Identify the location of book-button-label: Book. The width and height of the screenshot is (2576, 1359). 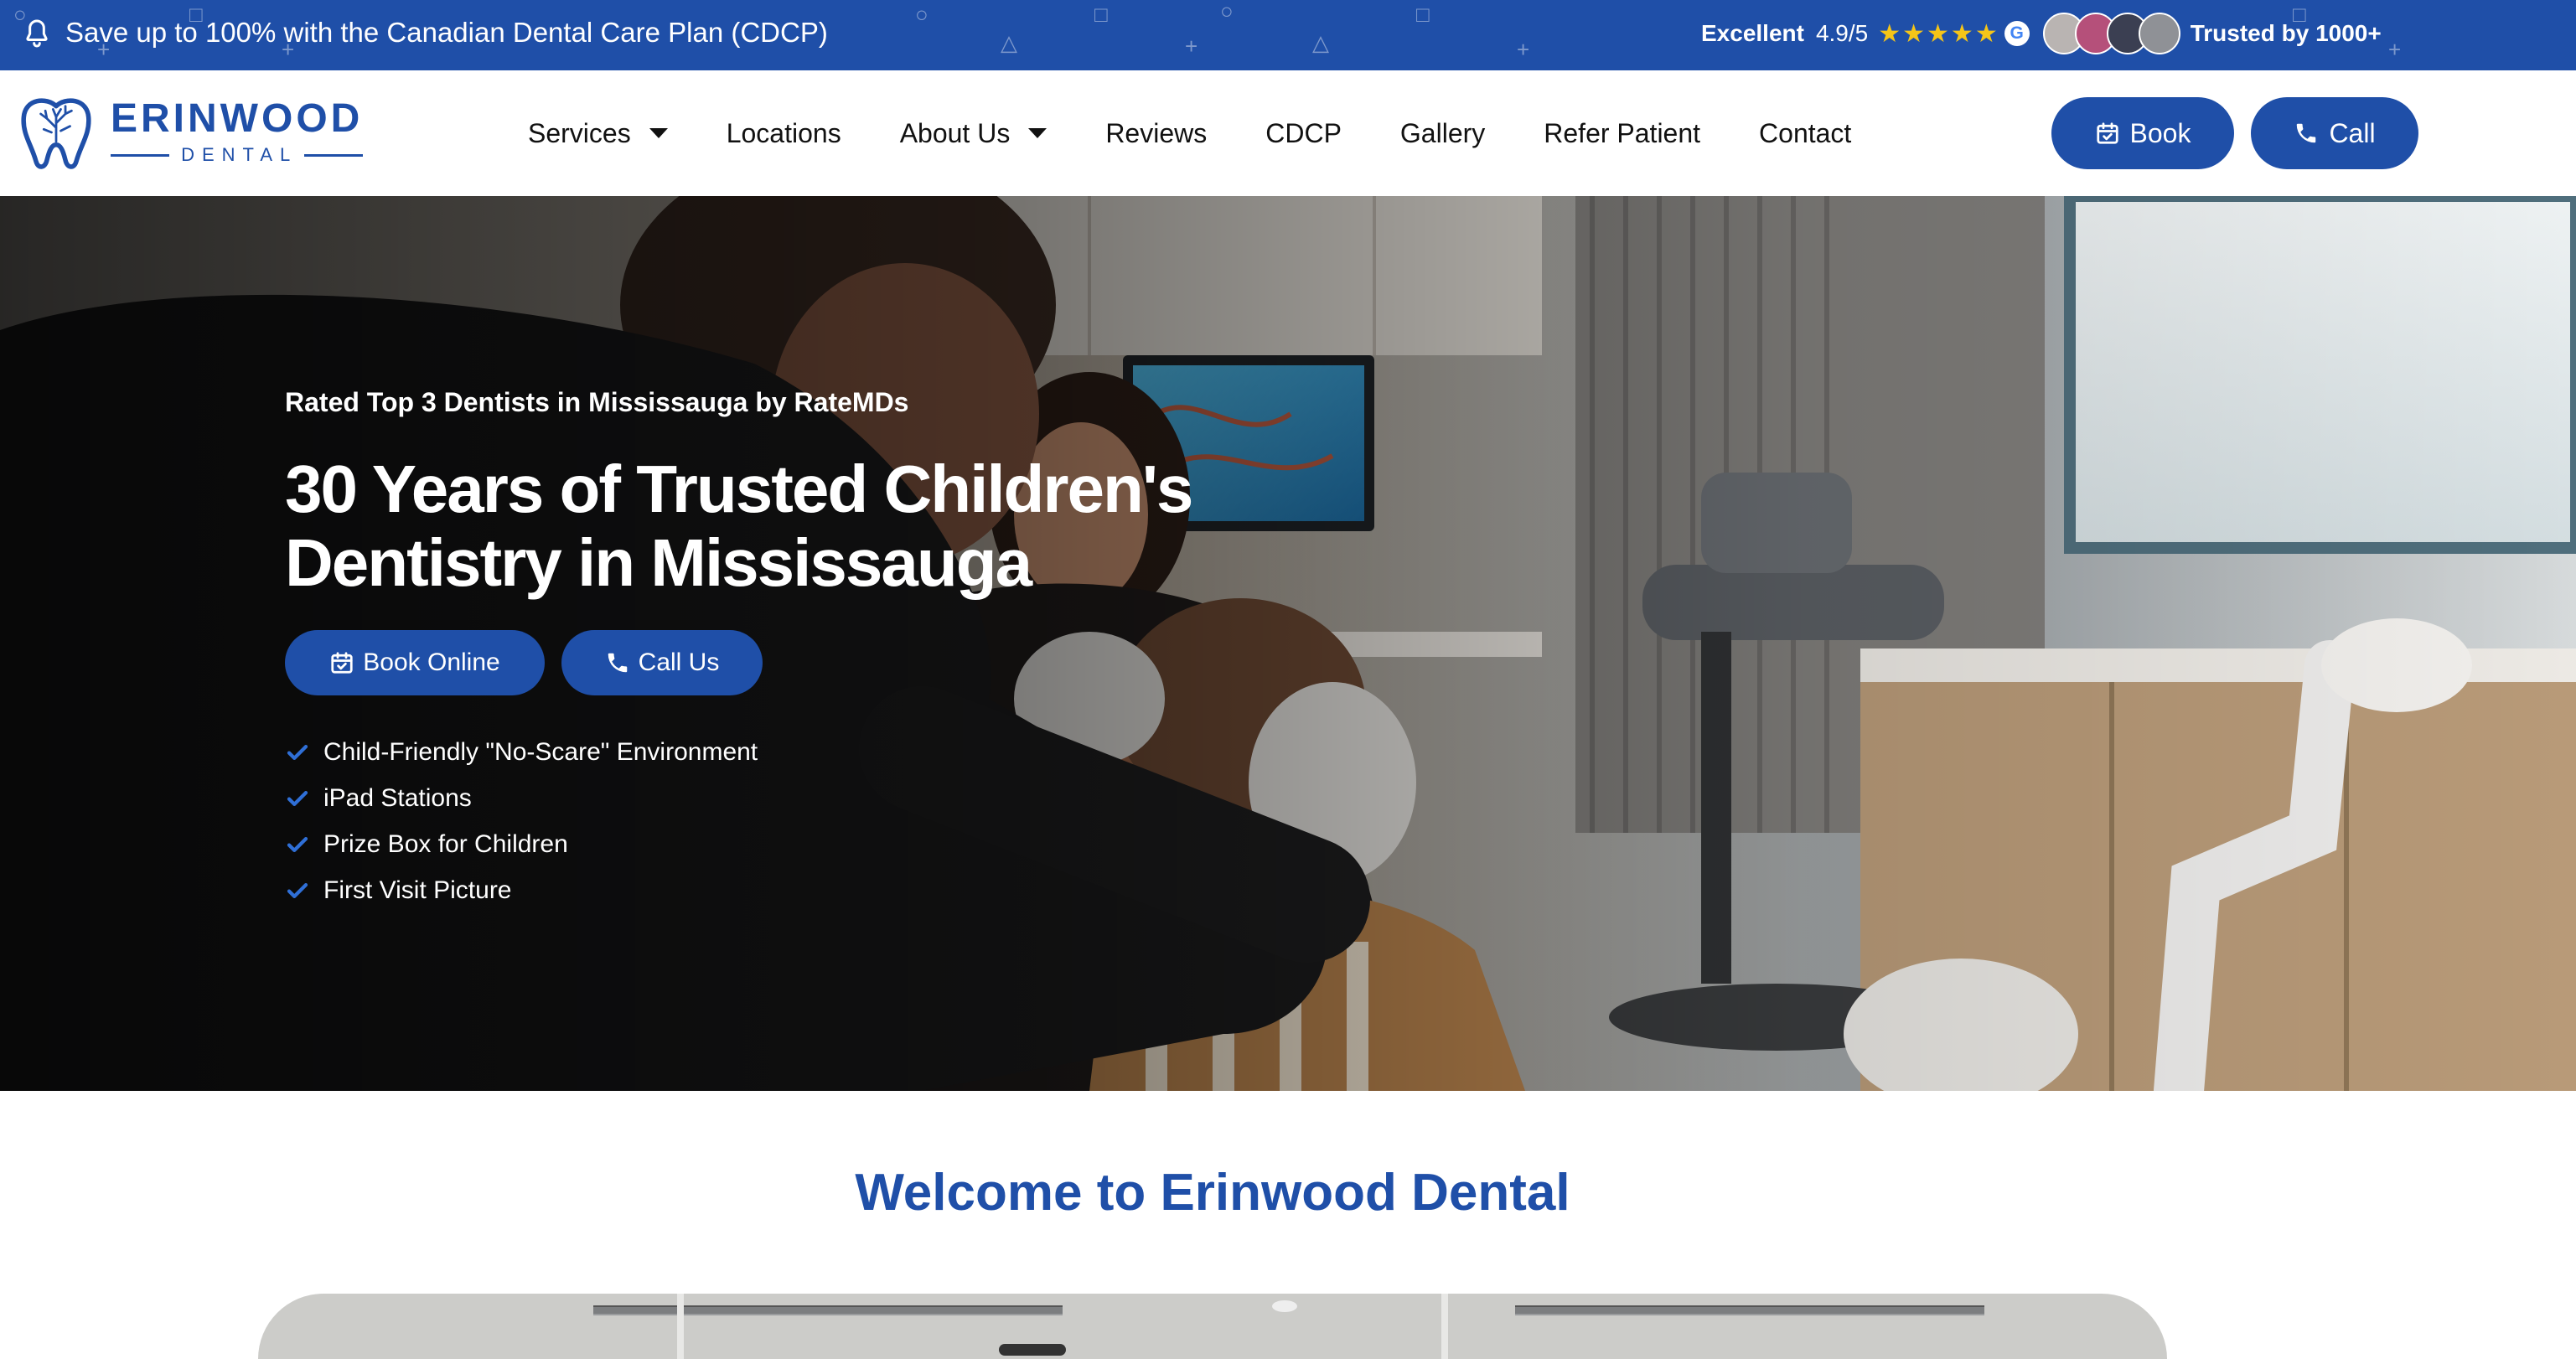
(2160, 132).